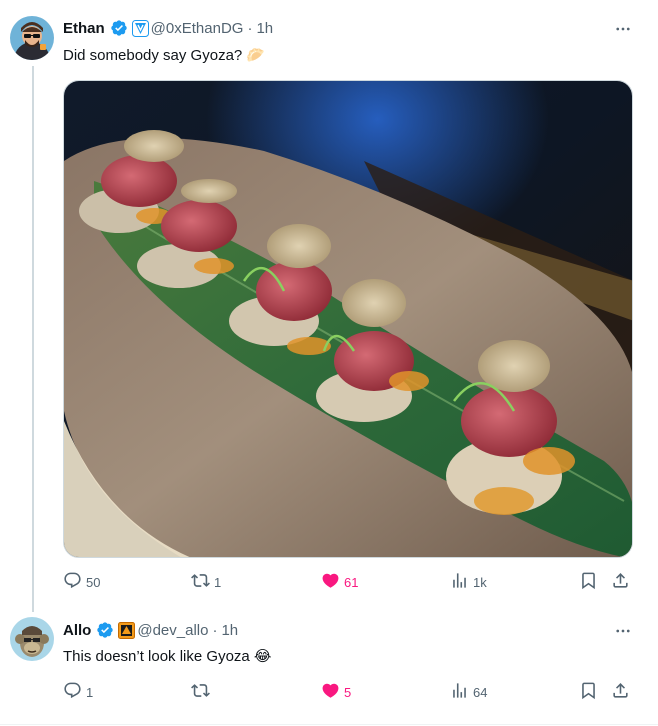  I want to click on tweet-header: Allo @dev_allo · 1h, so click(150, 630).